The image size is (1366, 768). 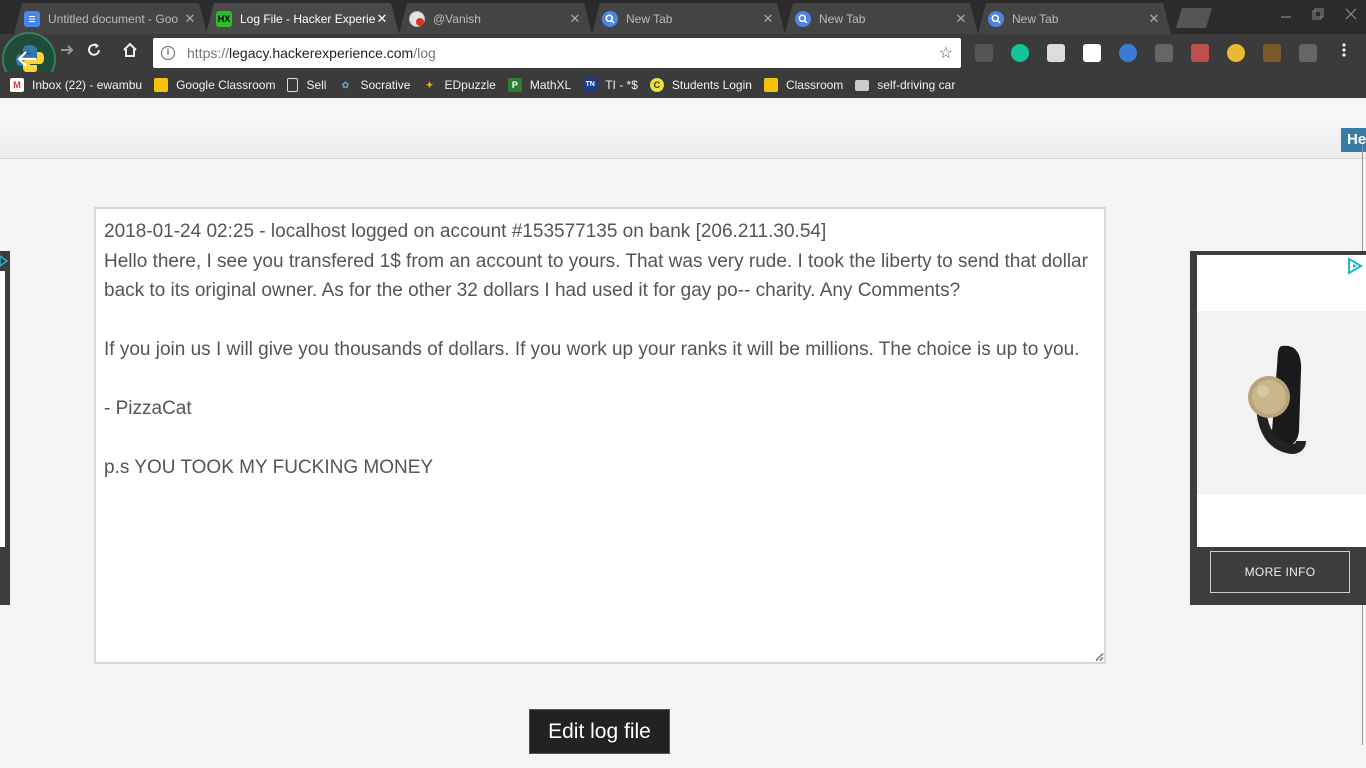 I want to click on edpuzzle-icon: ✦, so click(x=429, y=85).